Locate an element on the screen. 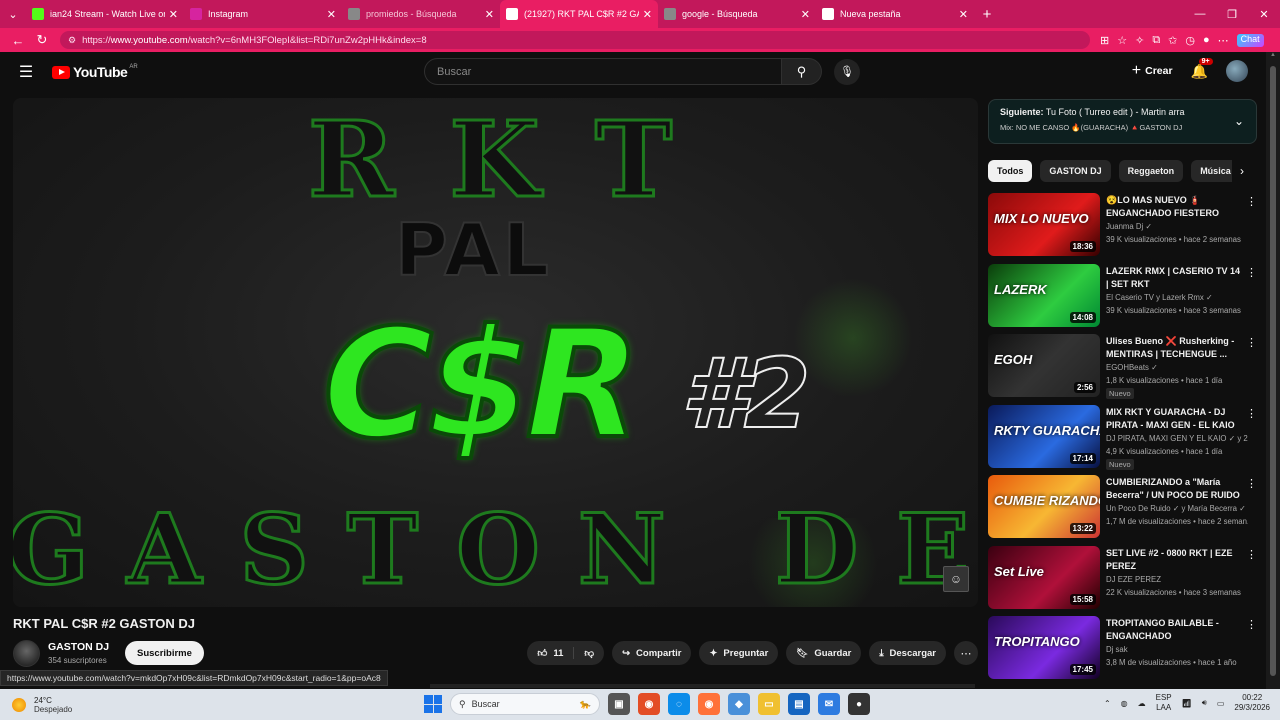  tab-list-button: ⌄ is located at coordinates (13, 14).